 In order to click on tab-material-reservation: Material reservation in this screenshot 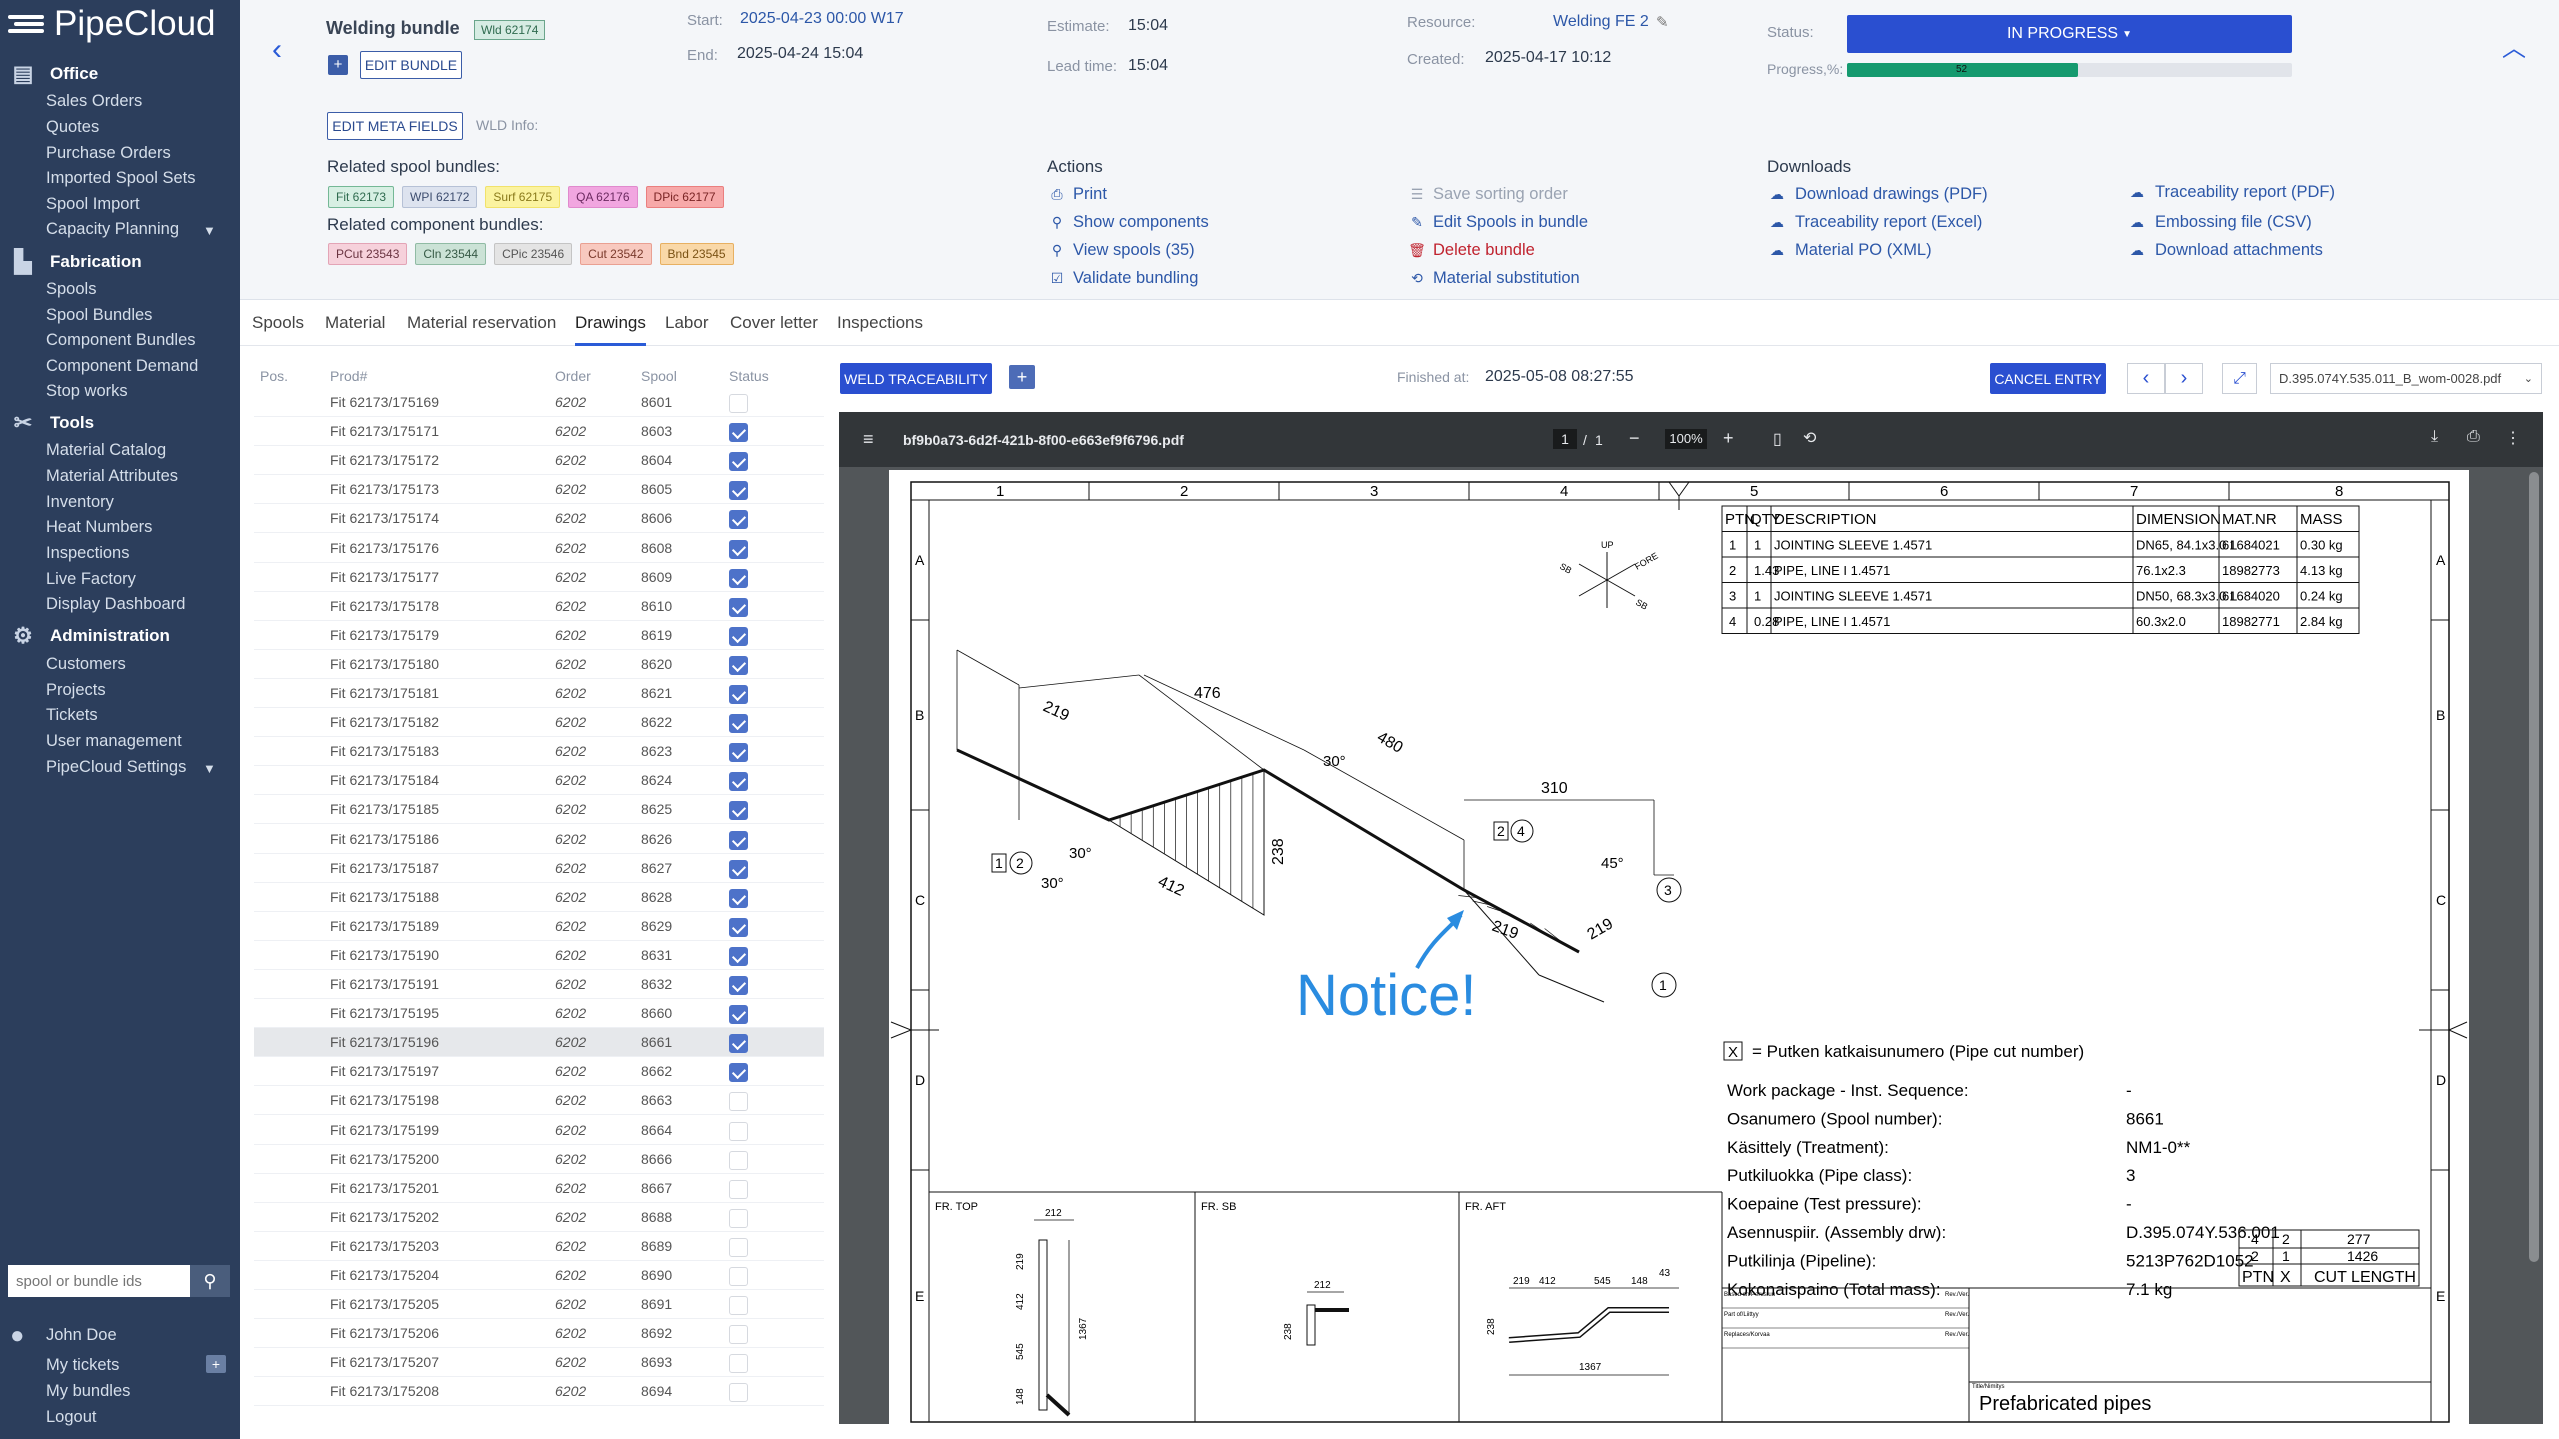, I will do `click(481, 329)`.